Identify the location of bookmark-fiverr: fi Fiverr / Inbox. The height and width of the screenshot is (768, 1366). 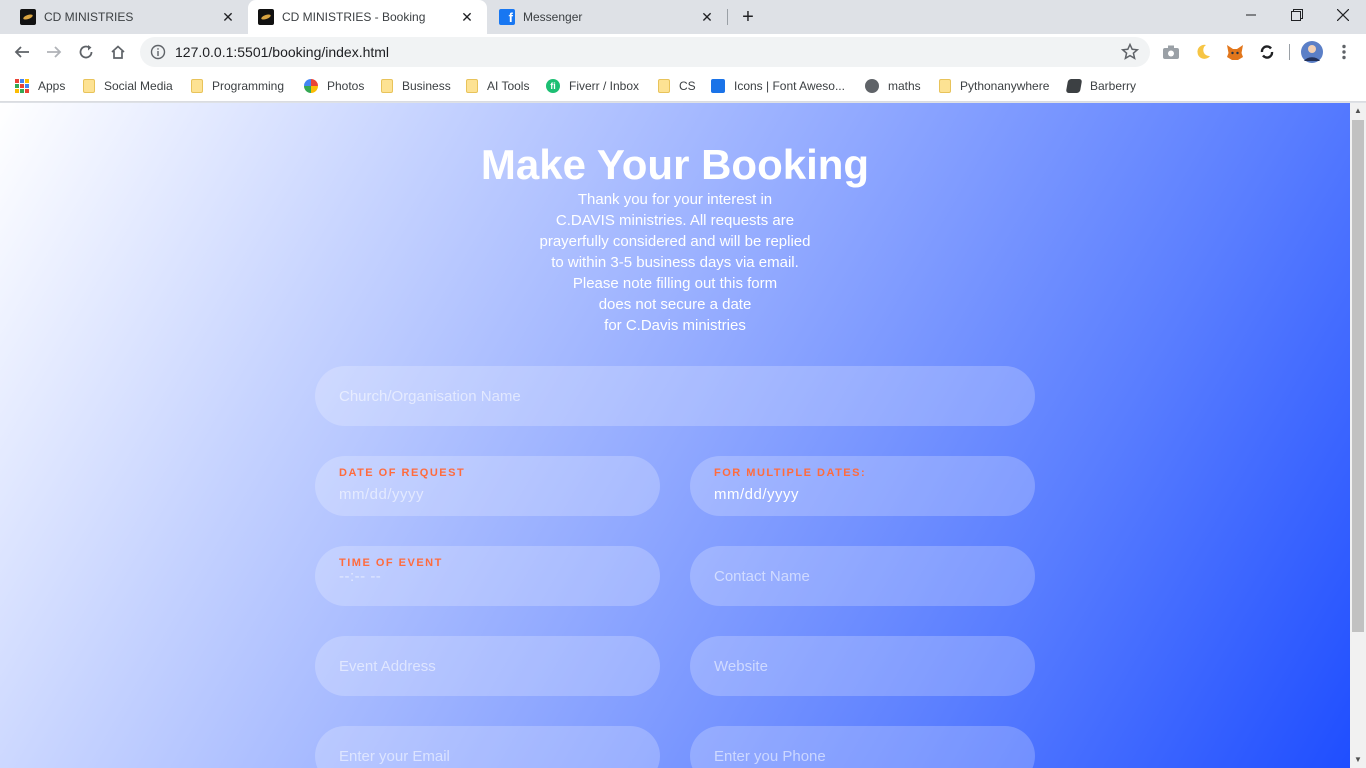
(592, 86).